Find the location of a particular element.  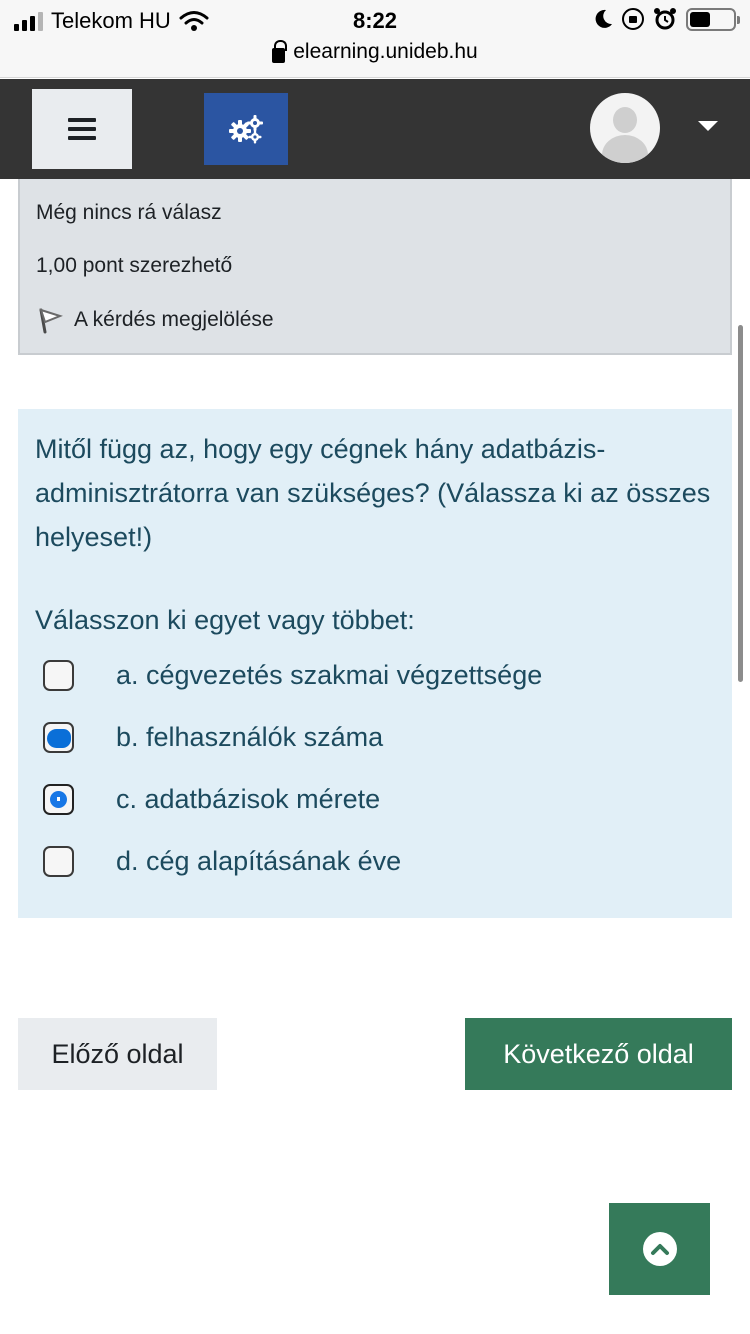

cogs-icon is located at coordinates (246, 129).